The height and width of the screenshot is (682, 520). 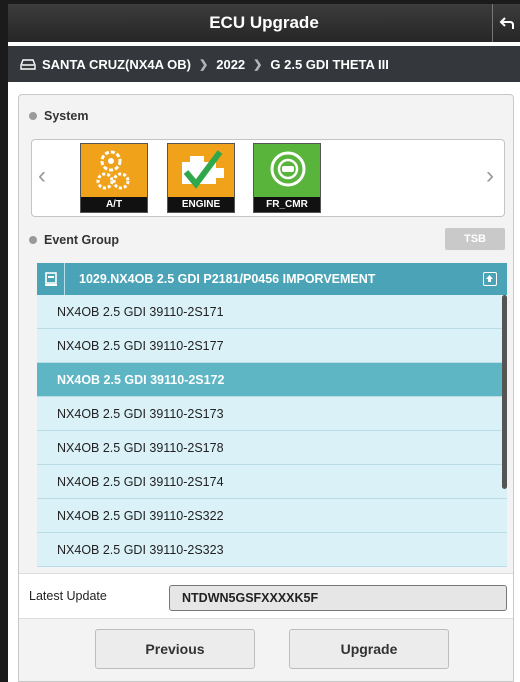 I want to click on tile-label: A/T, so click(x=114, y=204).